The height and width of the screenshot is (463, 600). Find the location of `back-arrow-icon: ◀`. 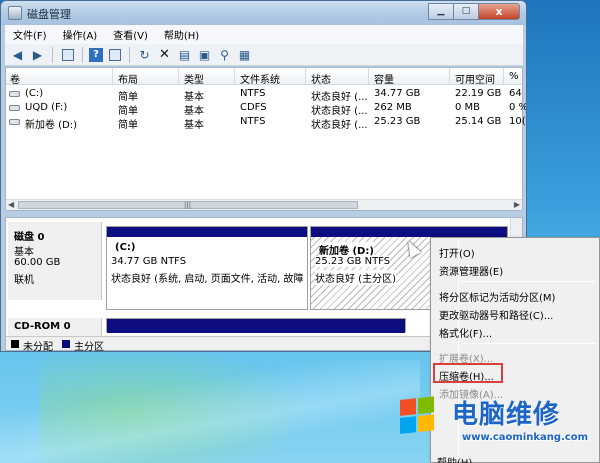

back-arrow-icon: ◀ is located at coordinates (17, 54).